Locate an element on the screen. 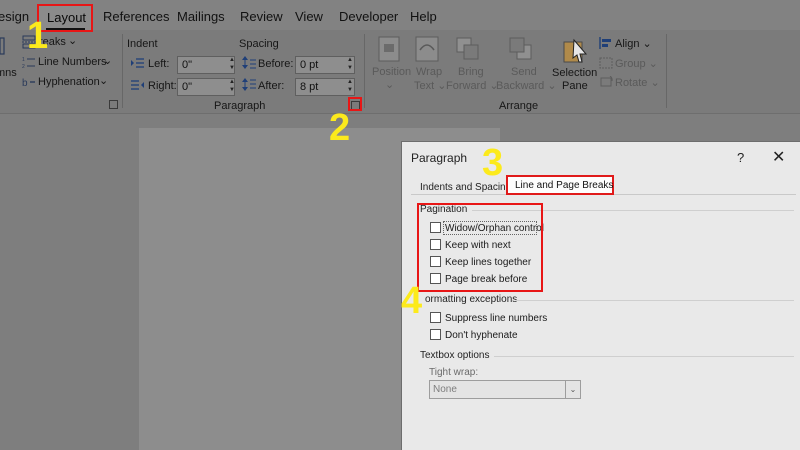  indent-right-spinner-icon: ▲ ▼ is located at coordinates (232, 87).